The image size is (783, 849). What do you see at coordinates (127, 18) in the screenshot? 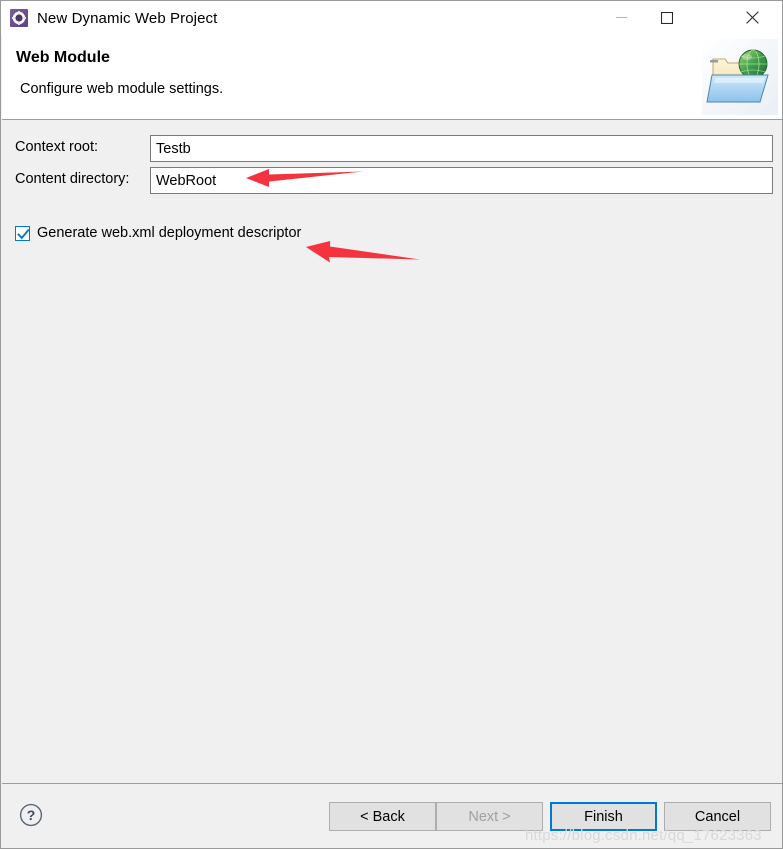
I see `window-title: New Dynamic Web Project` at bounding box center [127, 18].